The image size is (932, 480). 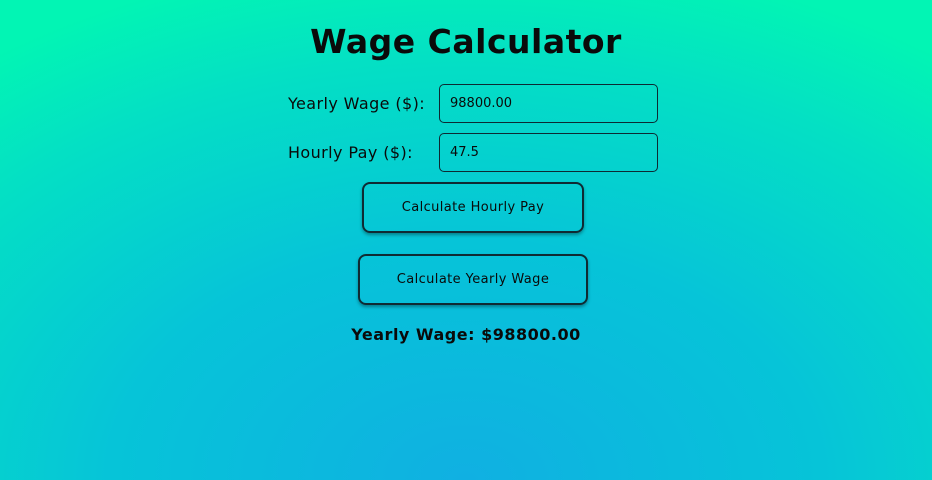 What do you see at coordinates (466, 334) in the screenshot?
I see `result-text: Yearly Wage: $98800.00` at bounding box center [466, 334].